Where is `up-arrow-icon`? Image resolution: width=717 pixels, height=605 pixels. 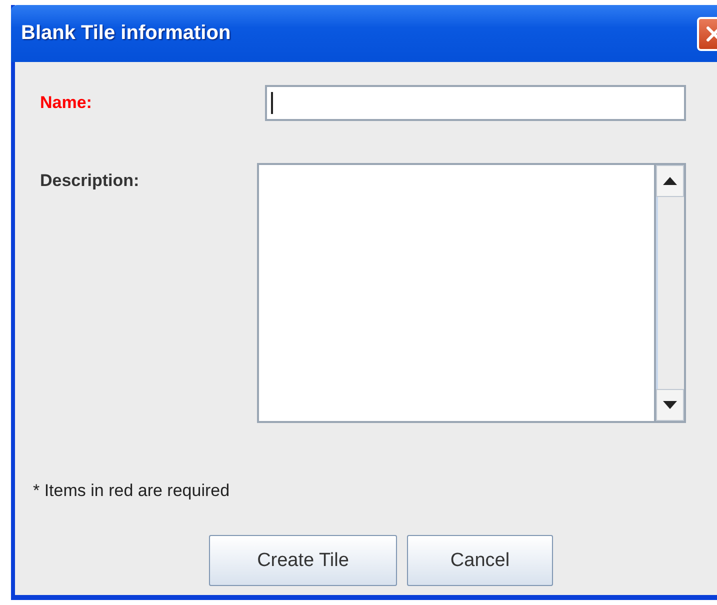
up-arrow-icon is located at coordinates (670, 181).